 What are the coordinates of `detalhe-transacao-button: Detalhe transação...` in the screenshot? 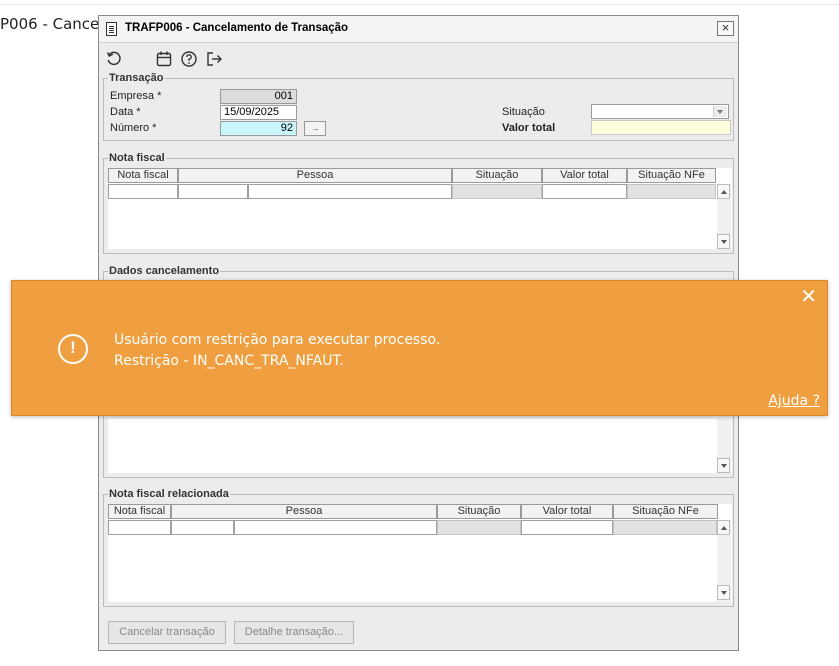 It's located at (294, 632).